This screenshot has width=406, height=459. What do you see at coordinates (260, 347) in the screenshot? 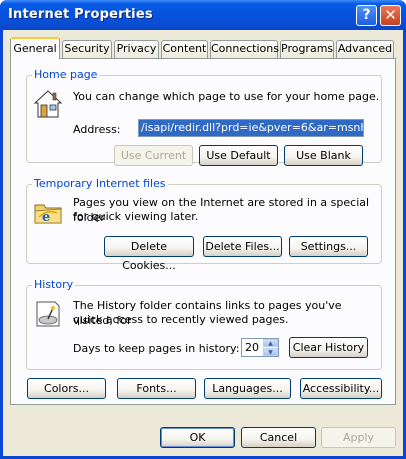
I see `days-to-keep-stepper: 20 ▲ ▼` at bounding box center [260, 347].